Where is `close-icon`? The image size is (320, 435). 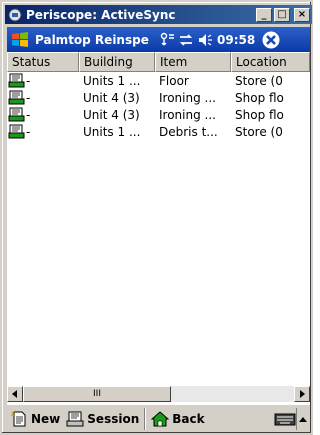
close-icon is located at coordinates (271, 40).